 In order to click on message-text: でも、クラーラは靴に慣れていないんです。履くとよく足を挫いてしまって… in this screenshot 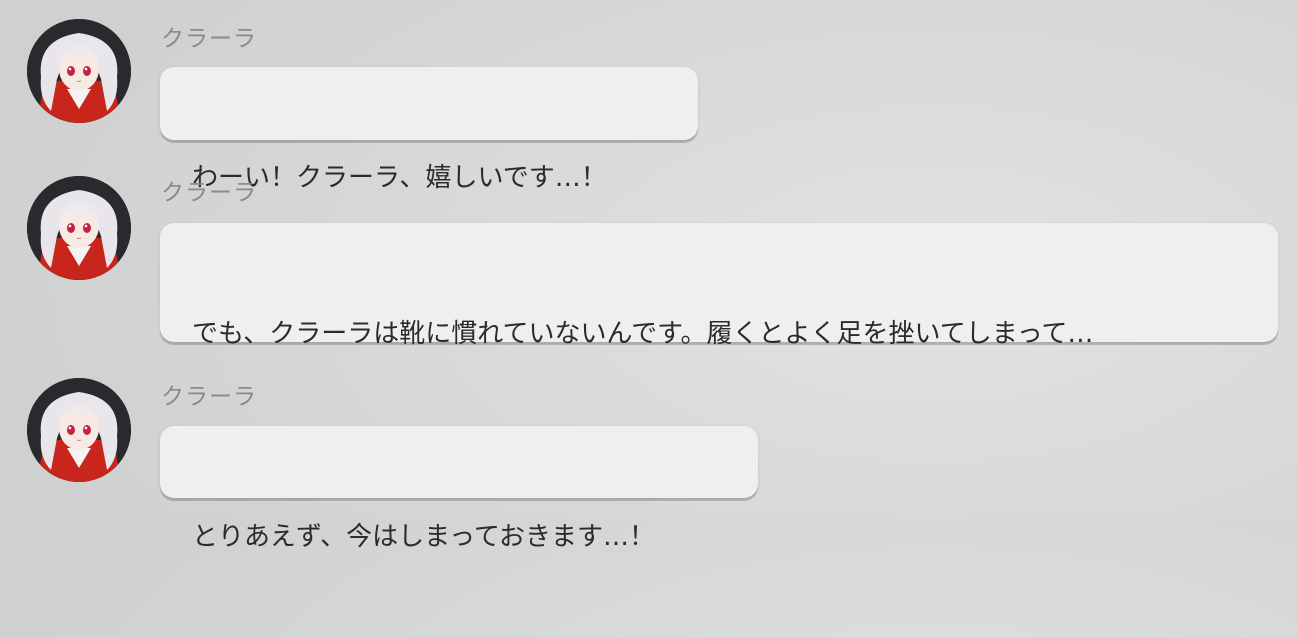, I will do `click(643, 334)`.